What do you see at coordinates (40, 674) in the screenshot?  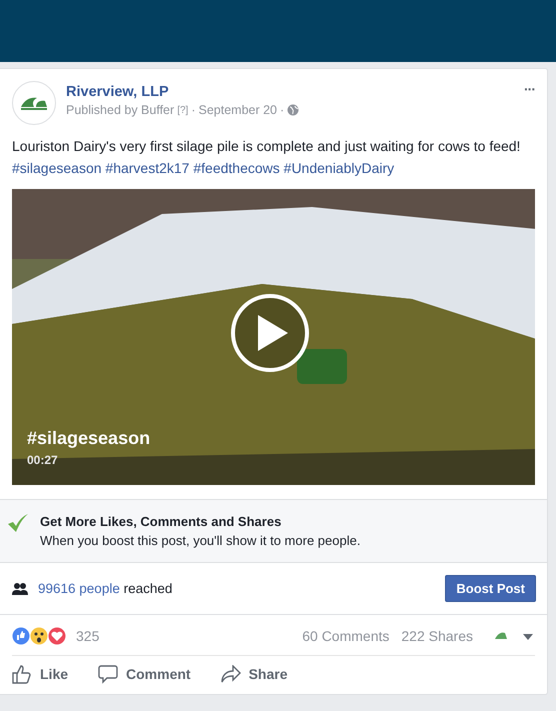 I see `like-button: Like` at bounding box center [40, 674].